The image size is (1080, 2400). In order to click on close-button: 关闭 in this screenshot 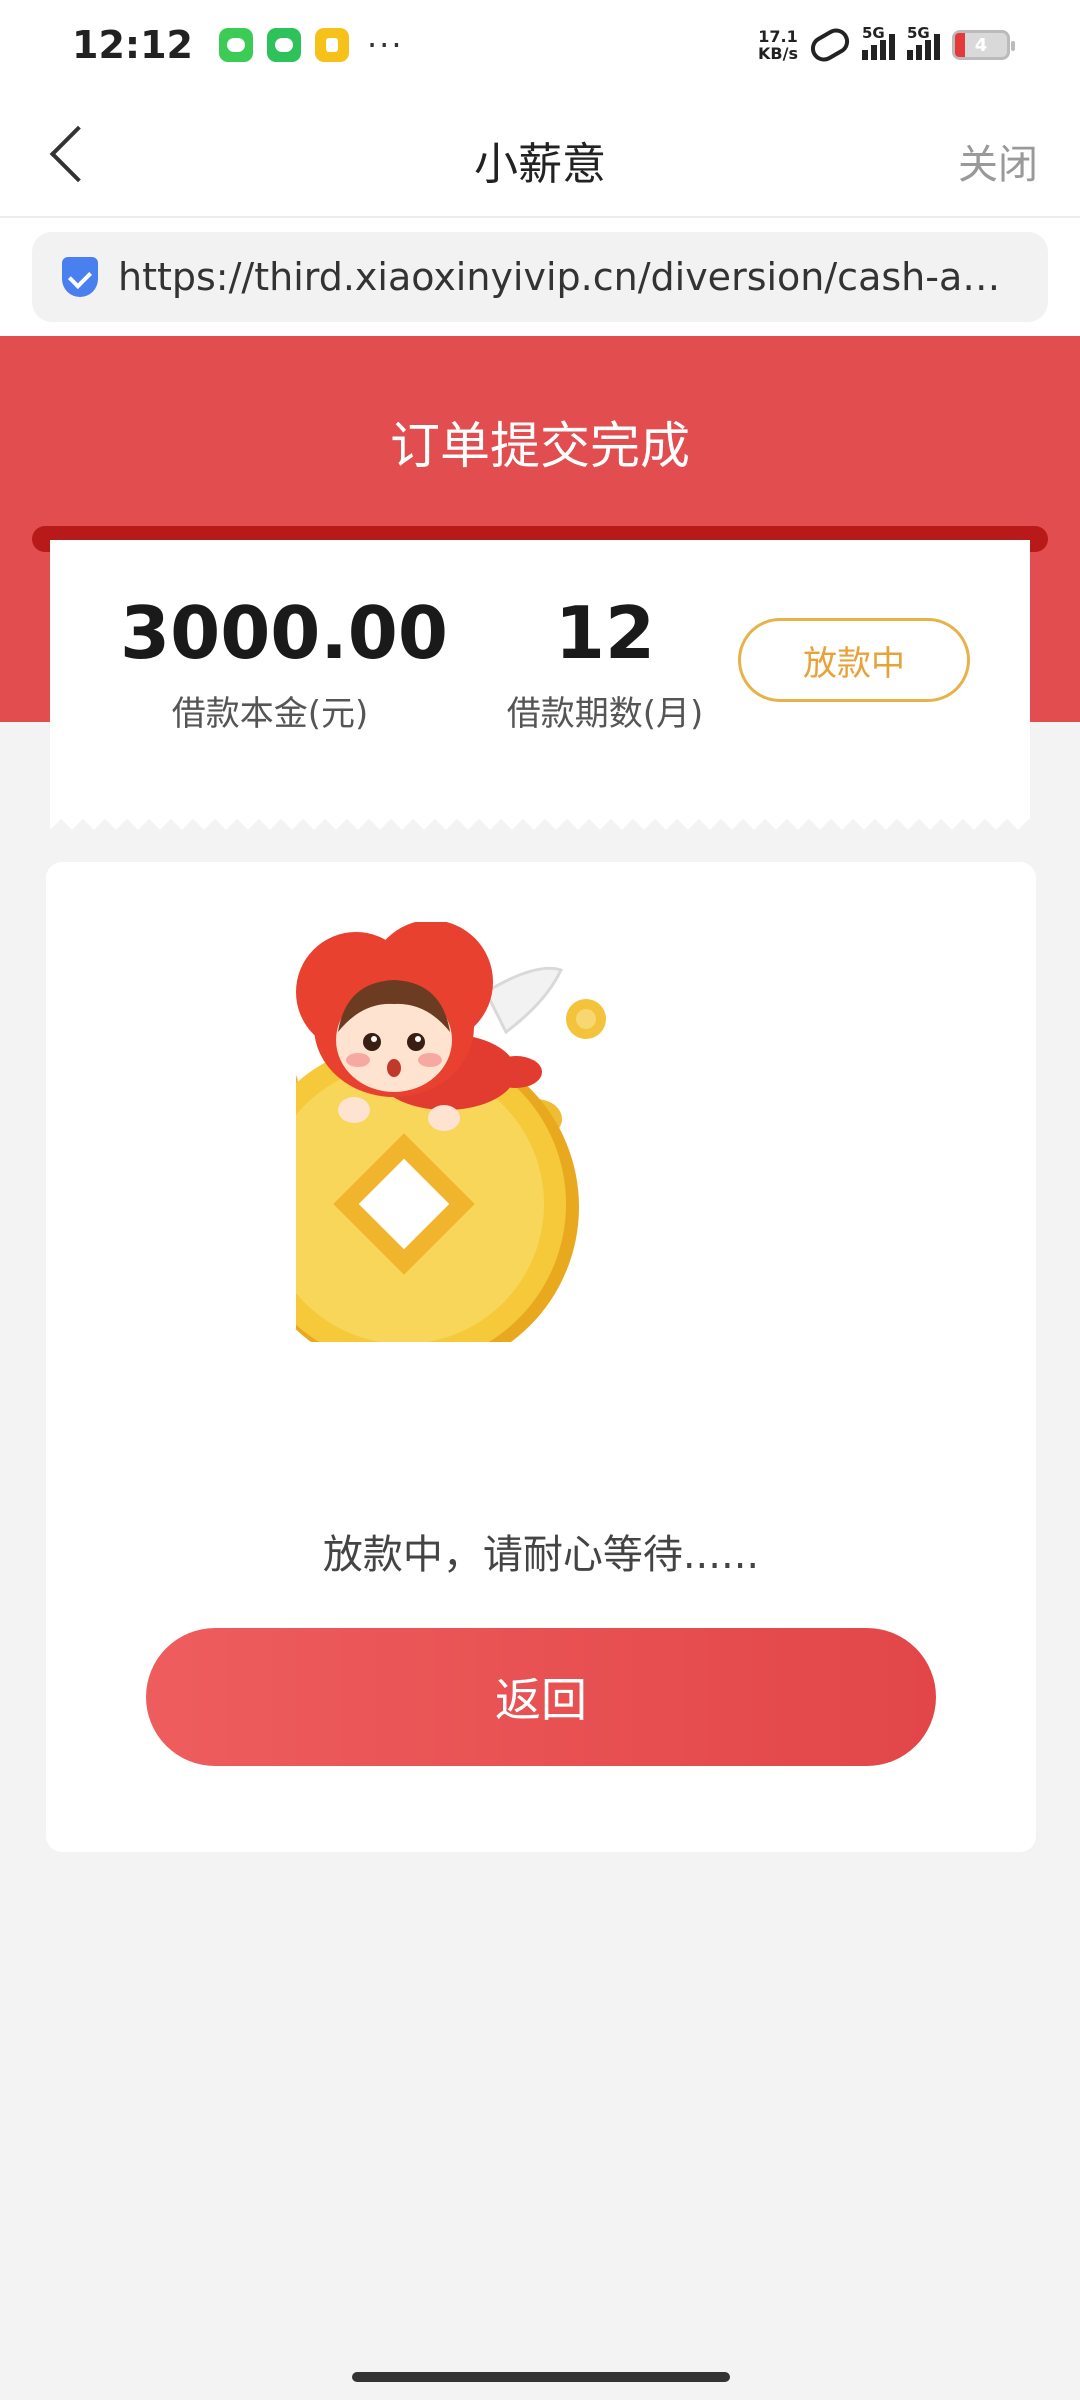, I will do `click(998, 161)`.